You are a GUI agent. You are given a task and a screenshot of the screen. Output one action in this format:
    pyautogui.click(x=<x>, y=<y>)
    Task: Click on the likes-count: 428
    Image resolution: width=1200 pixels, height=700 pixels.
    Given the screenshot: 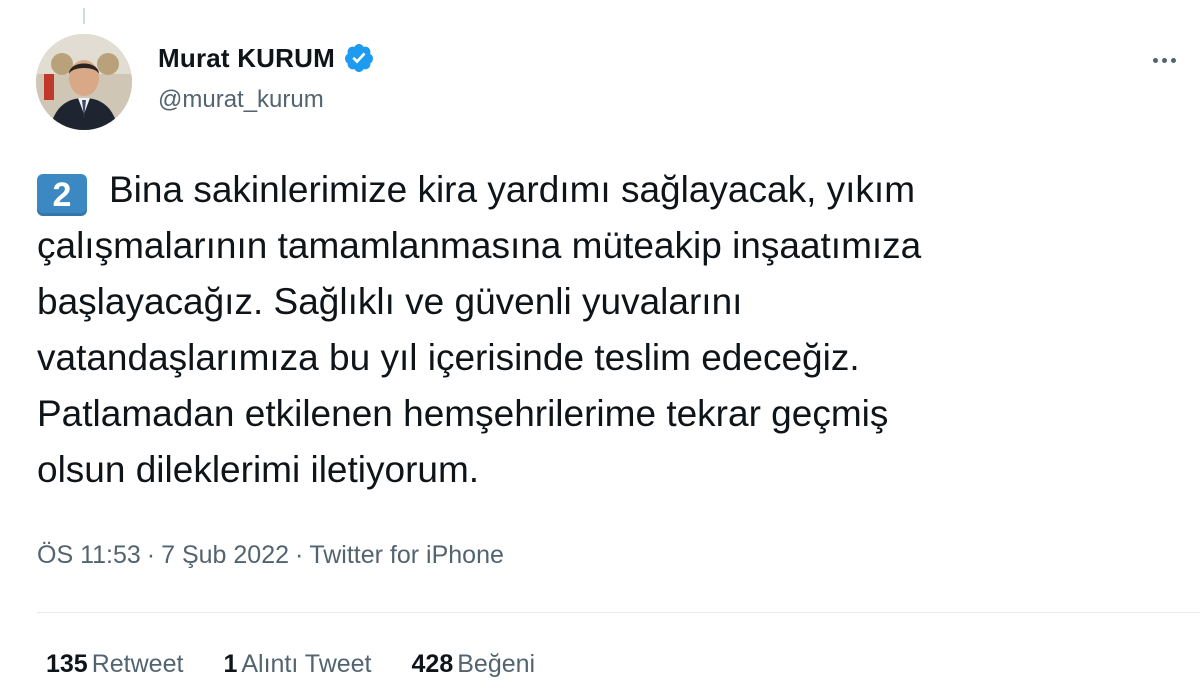 What is the action you would take?
    pyautogui.click(x=432, y=664)
    